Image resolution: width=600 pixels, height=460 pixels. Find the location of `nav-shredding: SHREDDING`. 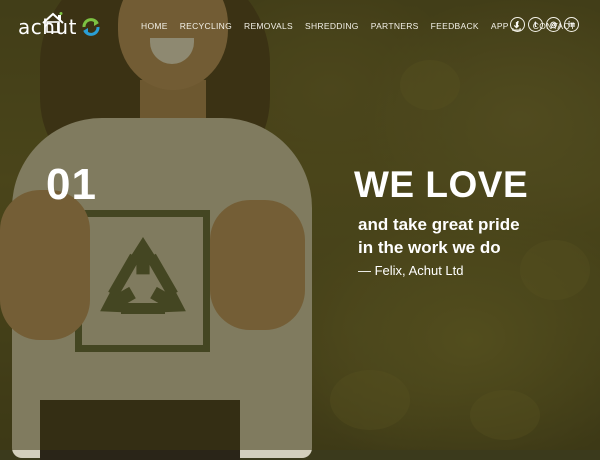

nav-shredding: SHREDDING is located at coordinates (332, 26).